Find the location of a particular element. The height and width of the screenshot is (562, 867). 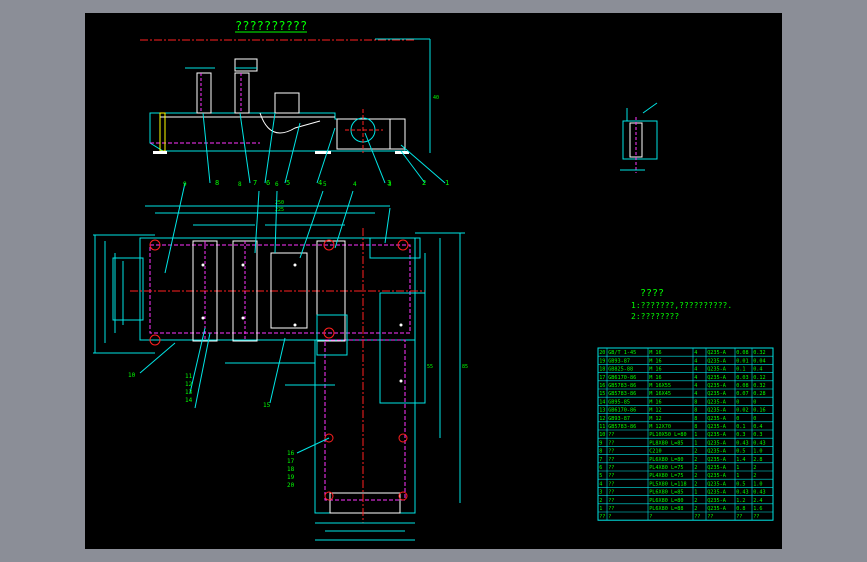

callout-6: 6 is located at coordinates (268, 183).